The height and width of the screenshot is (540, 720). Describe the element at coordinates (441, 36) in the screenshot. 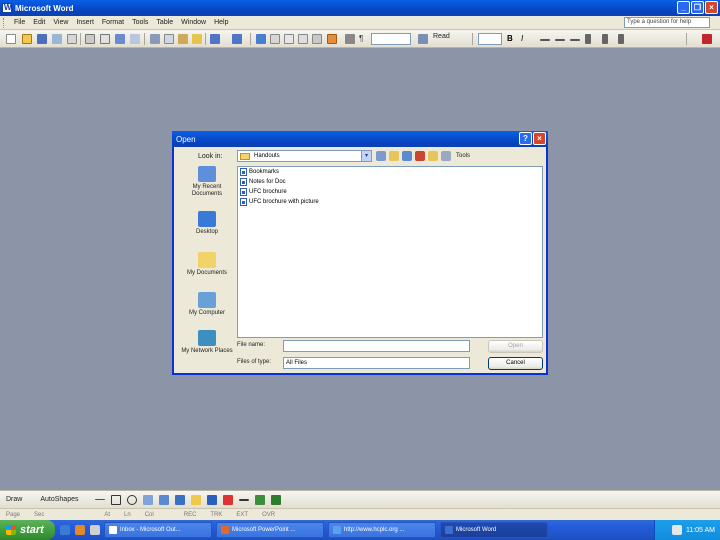

I see `read-button: Read` at that location.